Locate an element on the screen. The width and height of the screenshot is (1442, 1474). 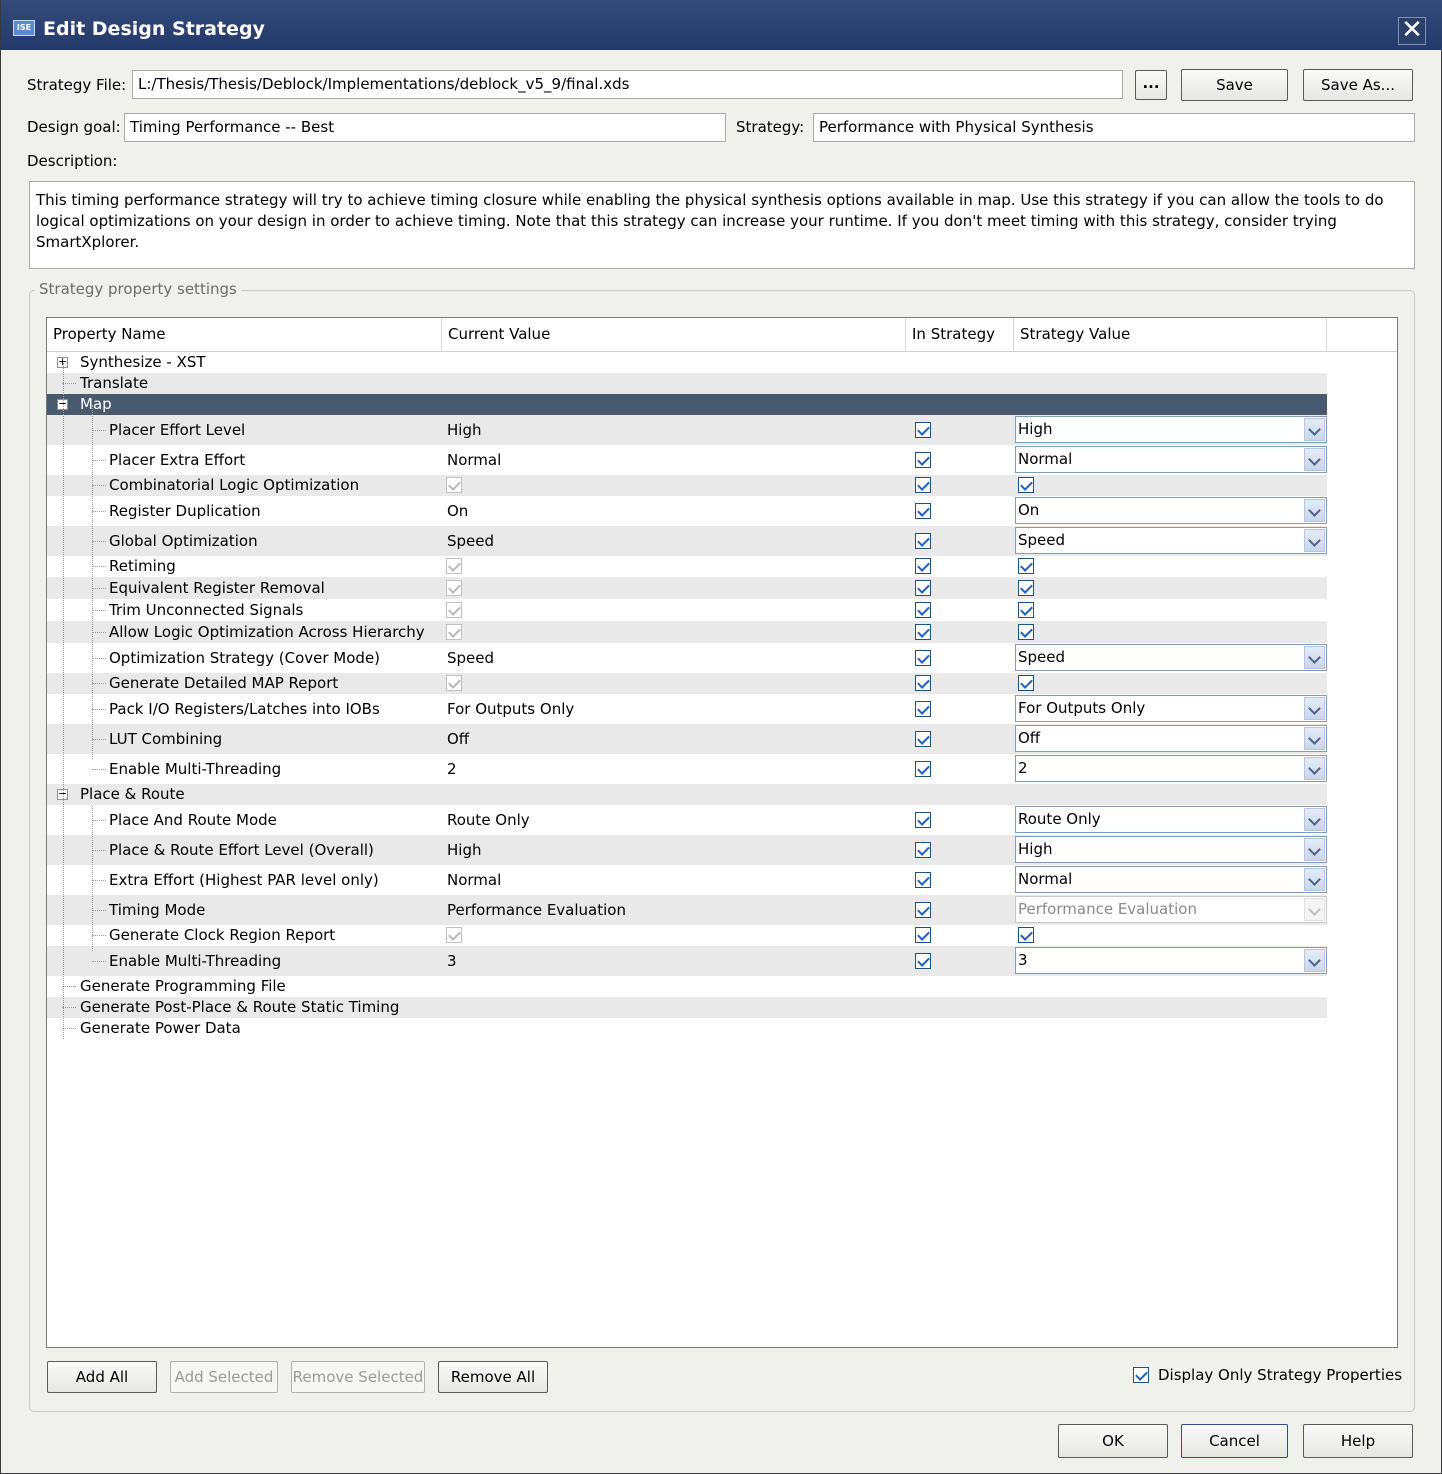
table-row: Enable Multi-Threading 3 3 is located at coordinates (687, 961).